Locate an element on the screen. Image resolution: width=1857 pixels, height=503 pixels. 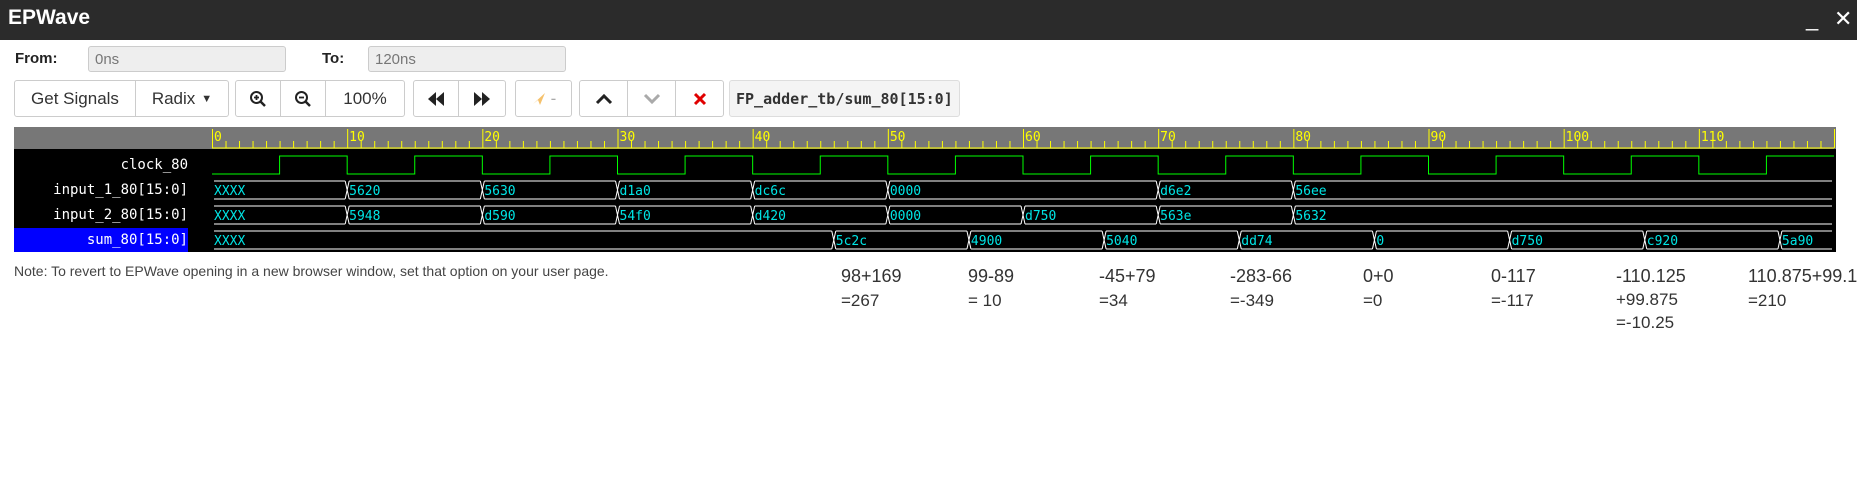
signal-name-input-1: input_1_80[15:0] is located at coordinates (101, 190).